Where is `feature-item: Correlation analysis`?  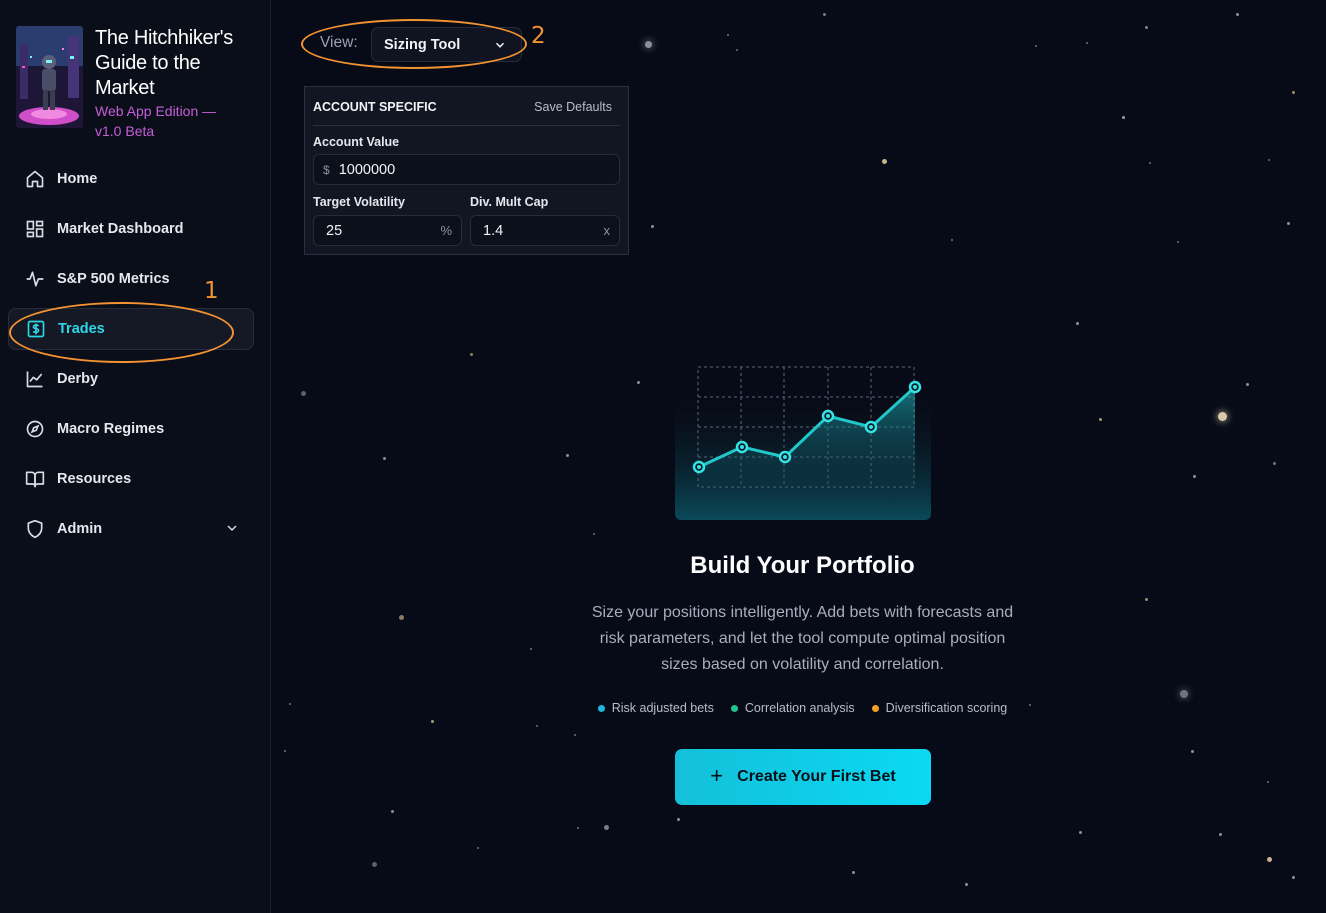 feature-item: Correlation analysis is located at coordinates (792, 708).